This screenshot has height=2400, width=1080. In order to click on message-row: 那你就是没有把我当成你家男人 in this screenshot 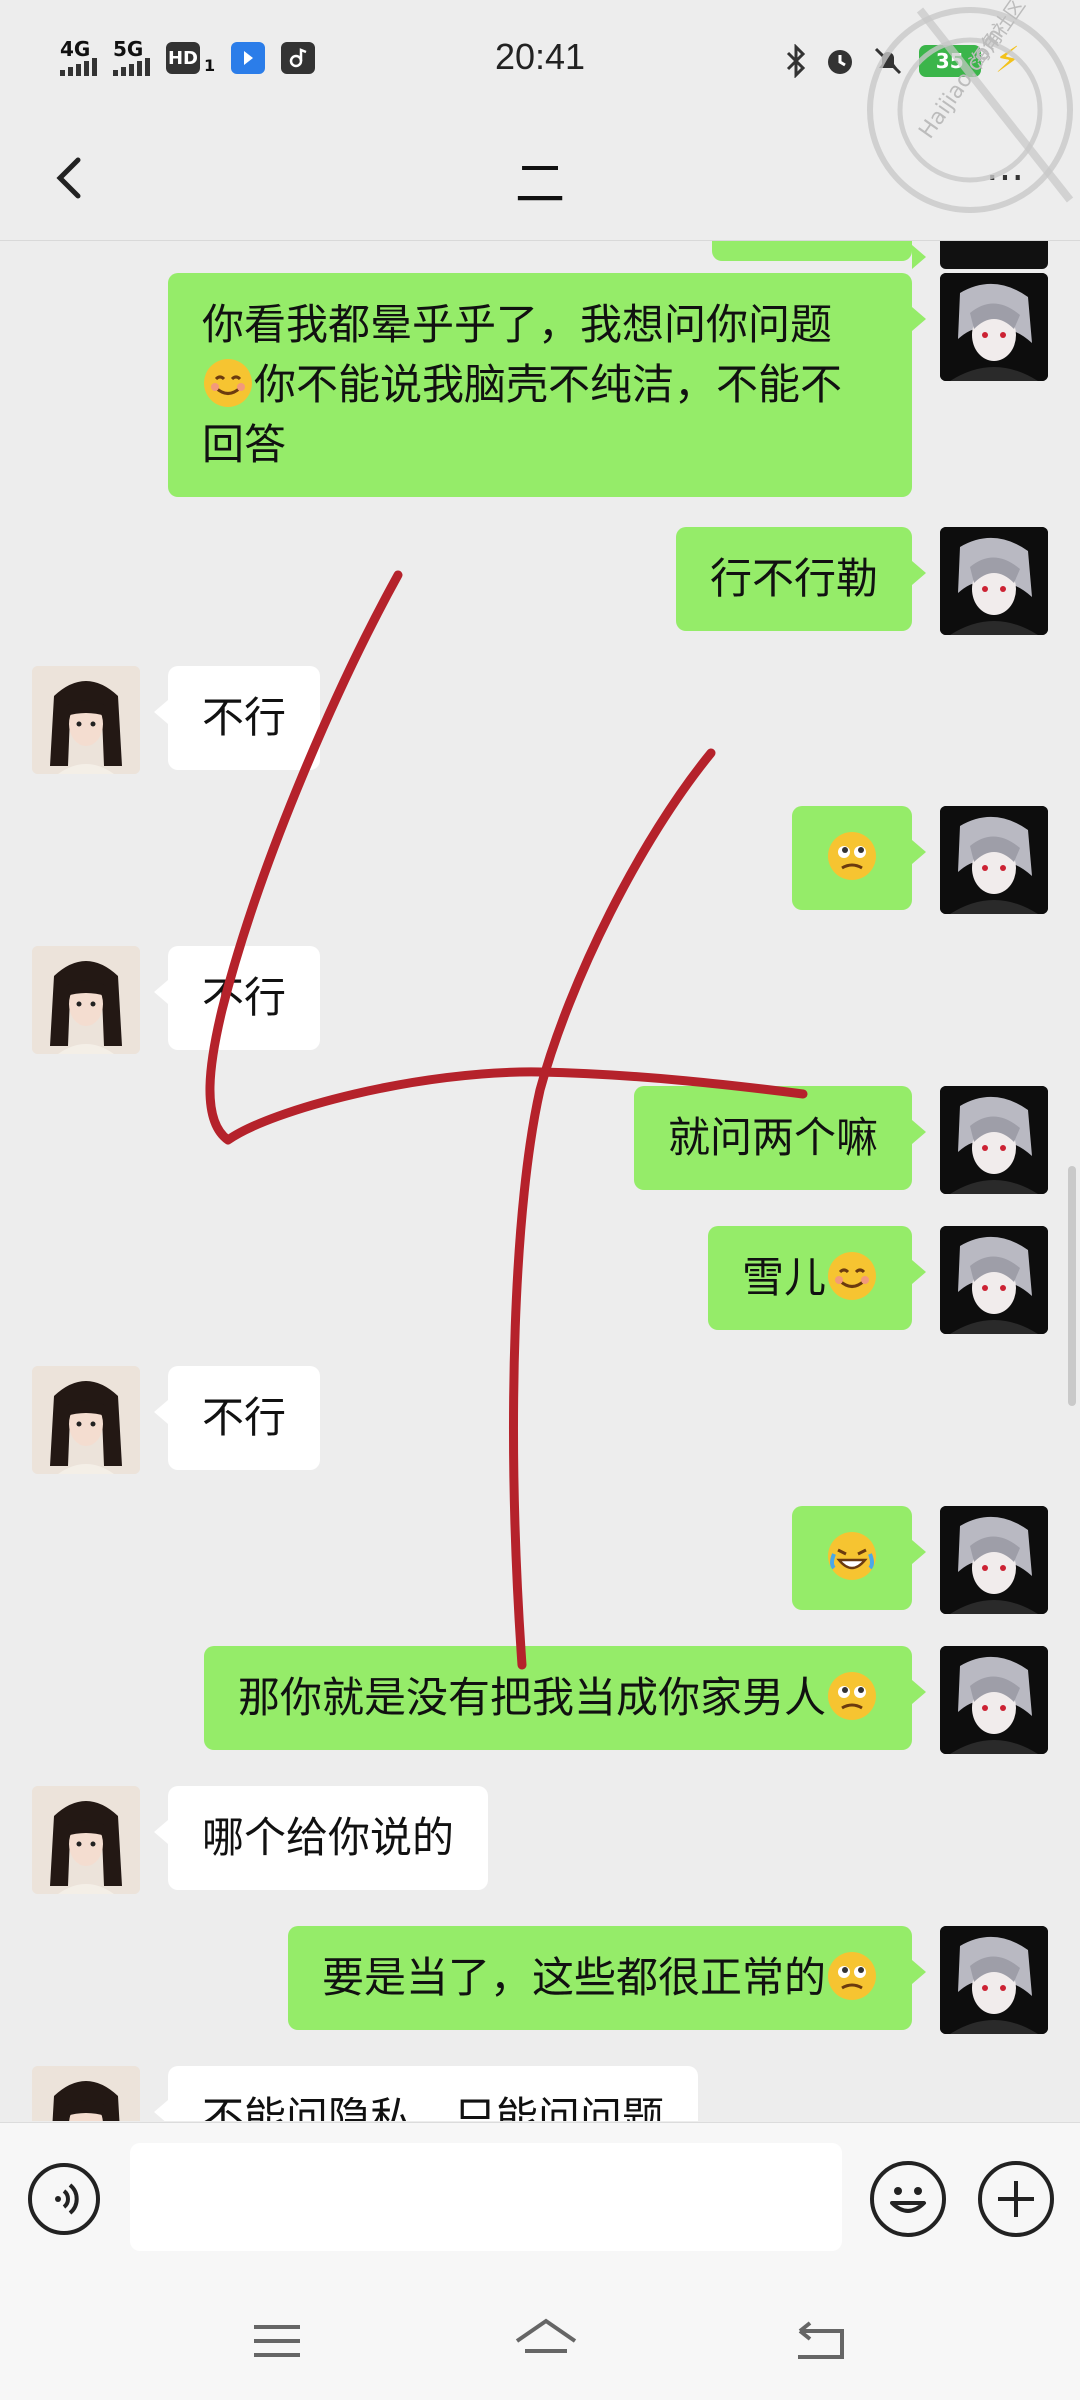, I will do `click(540, 1700)`.